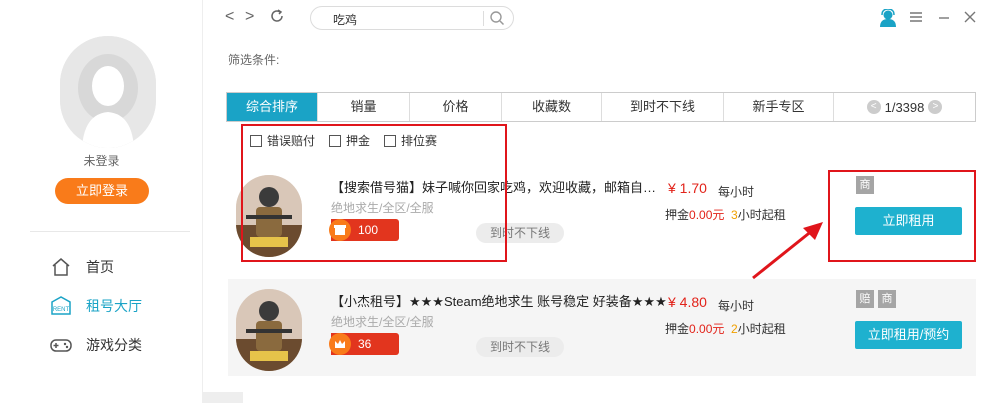 This screenshot has height=403, width=991. I want to click on sidebar-item-home: 首页, so click(120, 267).